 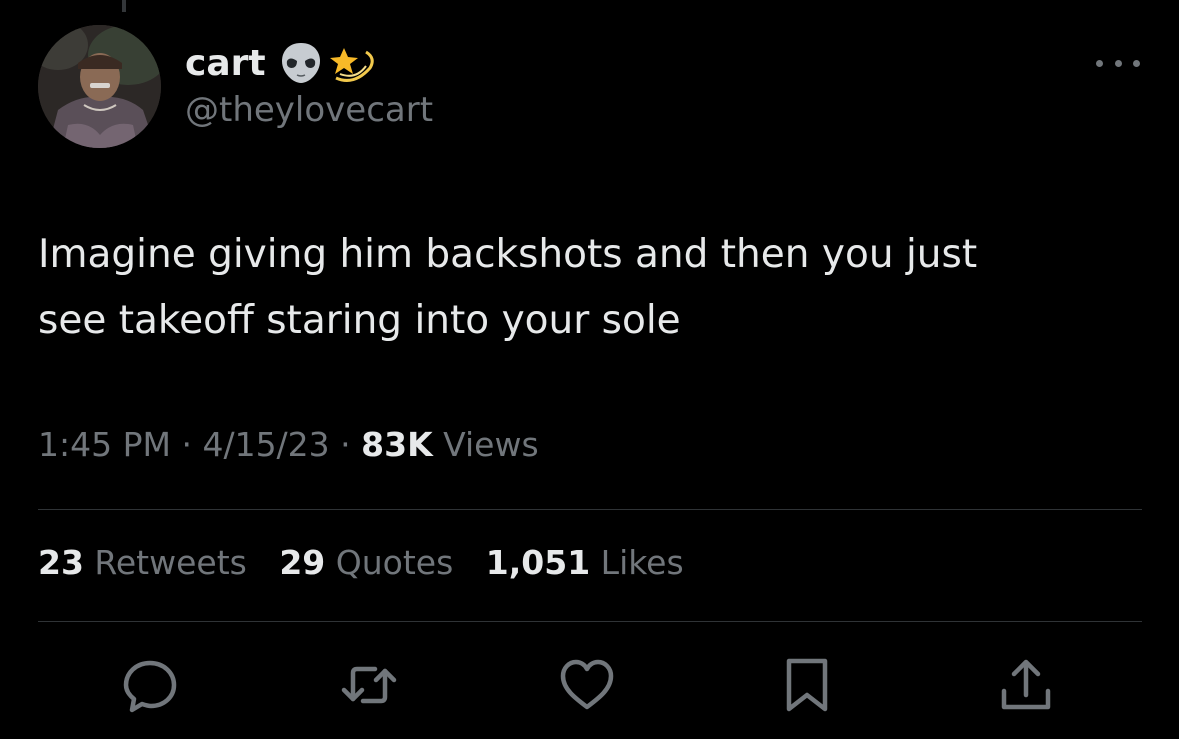 I want to click on display-name: cart, so click(x=225, y=63).